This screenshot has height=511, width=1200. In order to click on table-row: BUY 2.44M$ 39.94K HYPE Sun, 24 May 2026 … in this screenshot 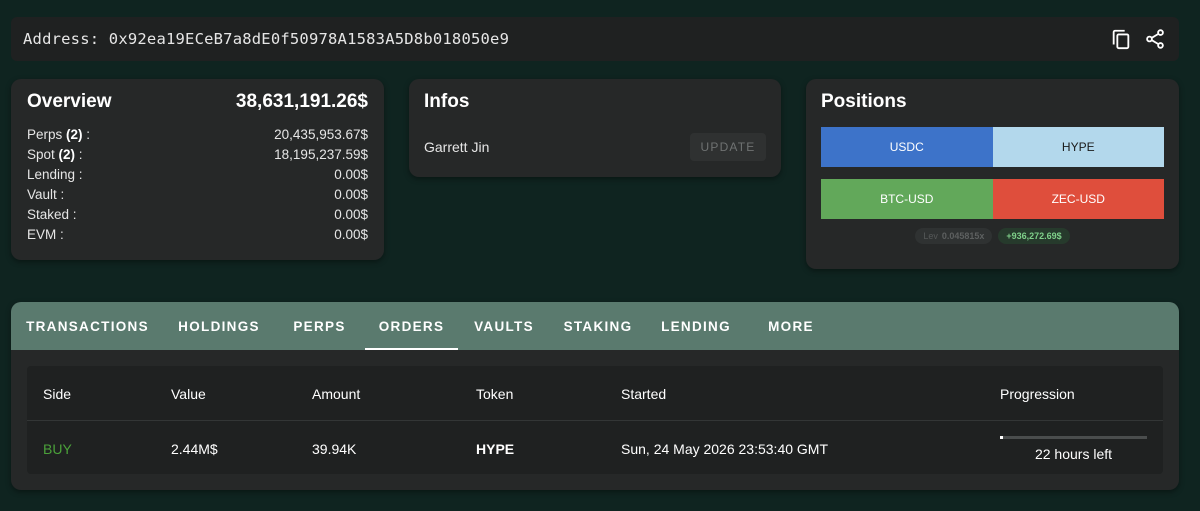, I will do `click(595, 448)`.